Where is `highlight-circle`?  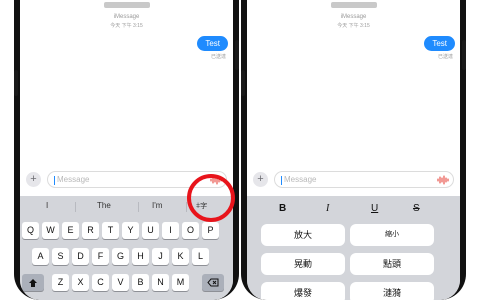
highlight-circle is located at coordinates (211, 198).